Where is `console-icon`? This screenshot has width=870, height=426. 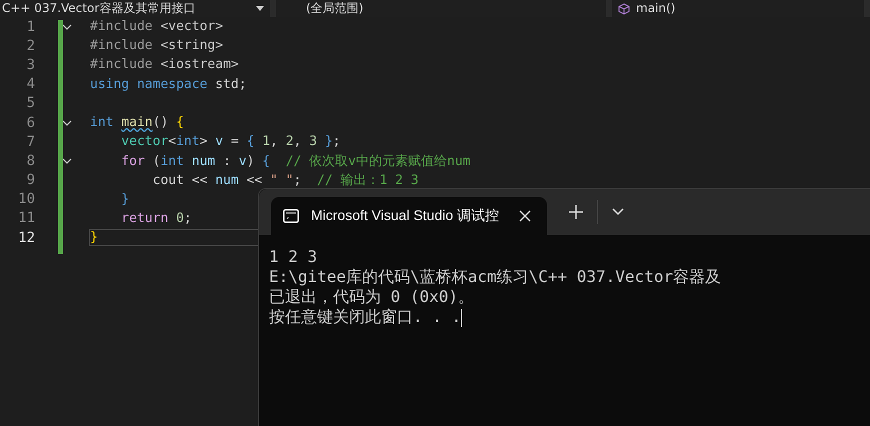 console-icon is located at coordinates (291, 216).